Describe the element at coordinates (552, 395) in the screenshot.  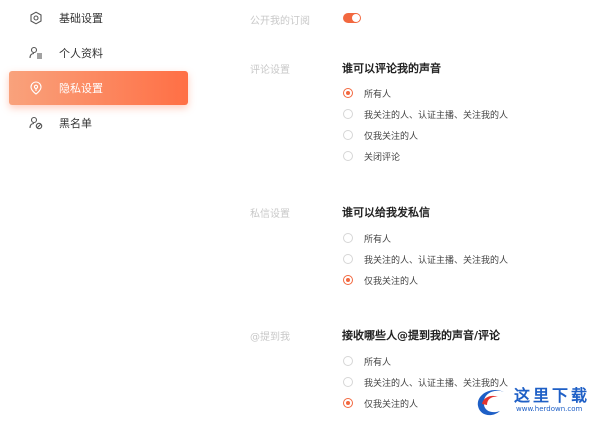
I see `watermark-title: 这里下载` at that location.